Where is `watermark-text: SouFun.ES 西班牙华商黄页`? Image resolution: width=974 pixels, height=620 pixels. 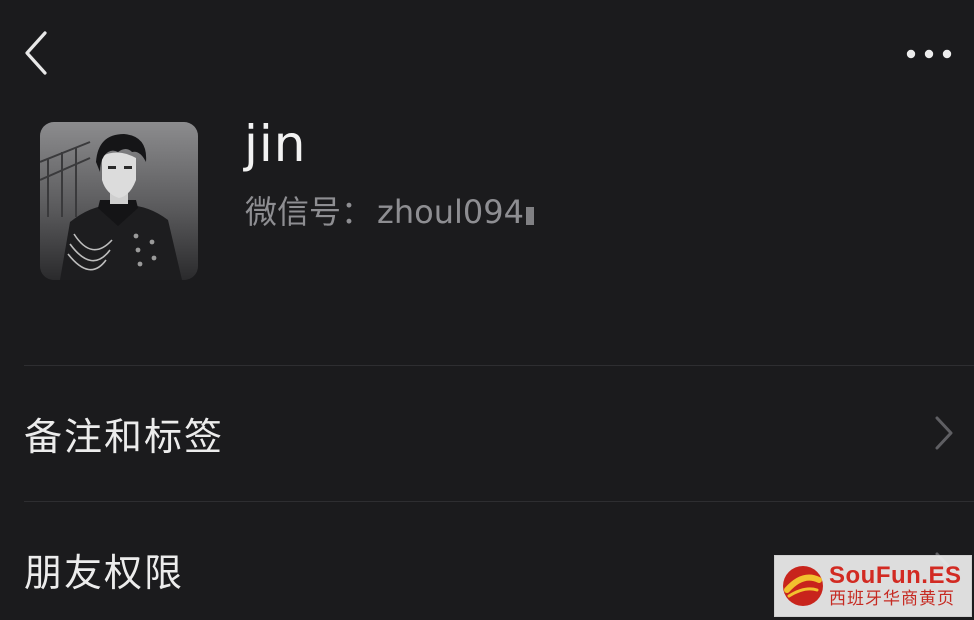
watermark-text: SouFun.ES 西班牙华商黄页 is located at coordinates (895, 586).